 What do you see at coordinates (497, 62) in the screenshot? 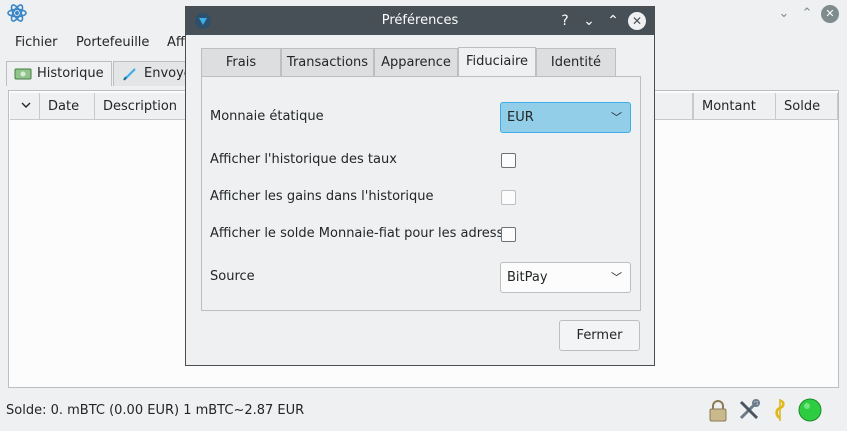
I see `tab-fiduciaire: Fiduciaire` at bounding box center [497, 62].